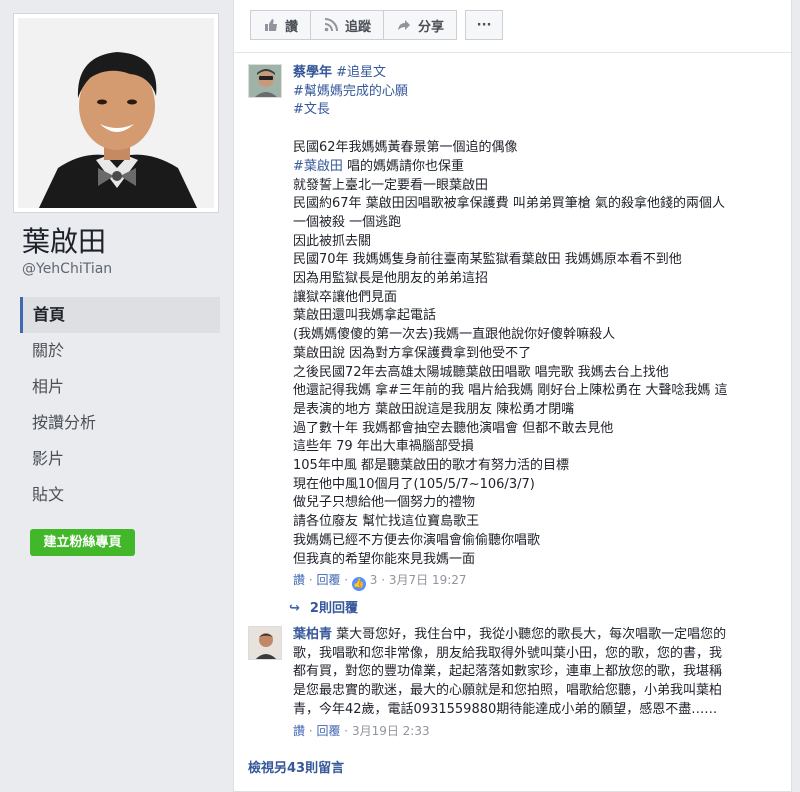 Image resolution: width=800 pixels, height=792 pixels. I want to click on hashtag-link: #葉啟田, so click(318, 166).